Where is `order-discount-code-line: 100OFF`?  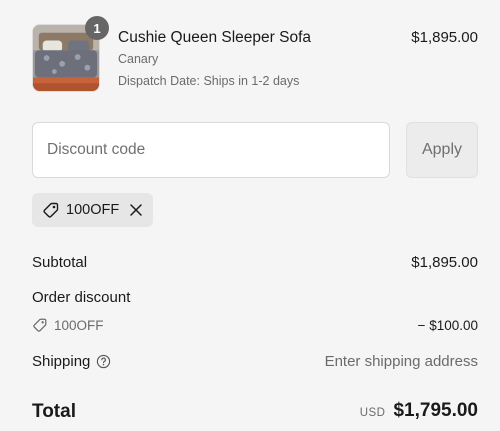
order-discount-code-line: 100OFF is located at coordinates (68, 325).